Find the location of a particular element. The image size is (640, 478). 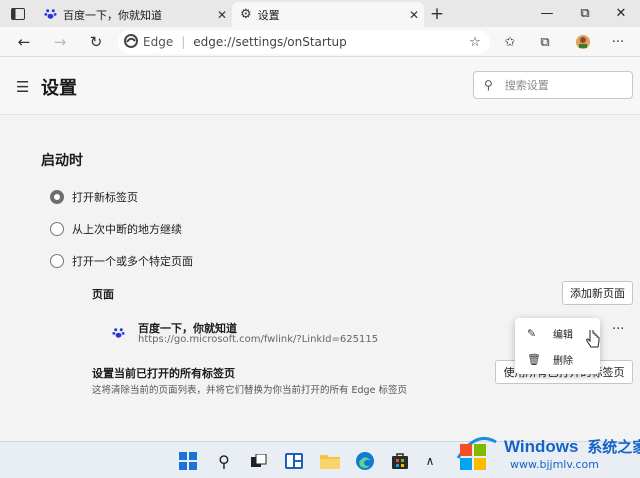

close-window-button: ✕ is located at coordinates (621, 13).